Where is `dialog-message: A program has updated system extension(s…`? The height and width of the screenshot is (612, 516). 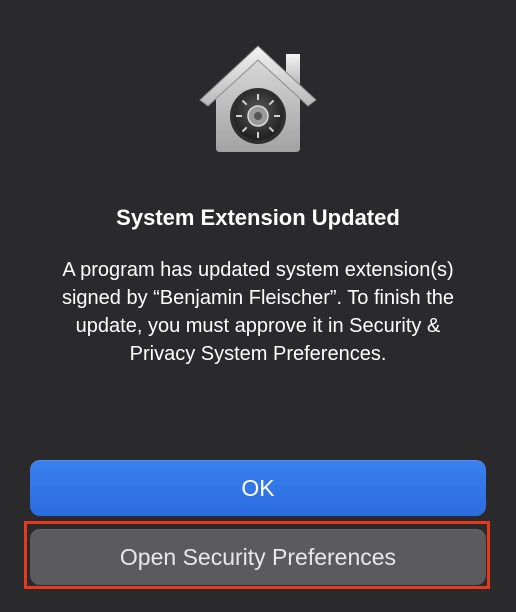
dialog-message: A program has updated system extension(s… is located at coordinates (258, 312).